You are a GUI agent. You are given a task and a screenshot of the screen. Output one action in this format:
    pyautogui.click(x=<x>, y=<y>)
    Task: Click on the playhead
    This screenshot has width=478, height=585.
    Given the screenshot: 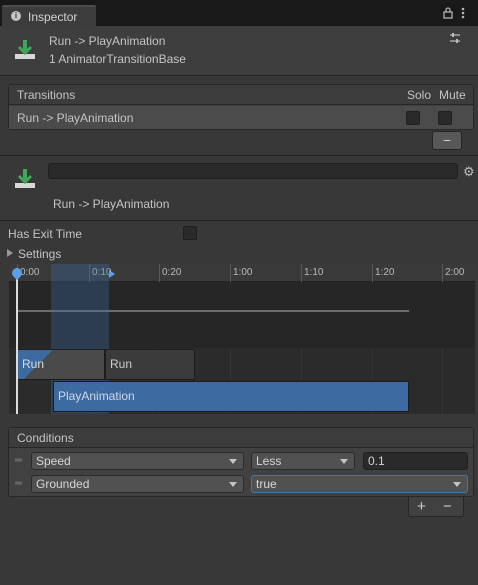 What is the action you would take?
    pyautogui.click(x=17, y=341)
    